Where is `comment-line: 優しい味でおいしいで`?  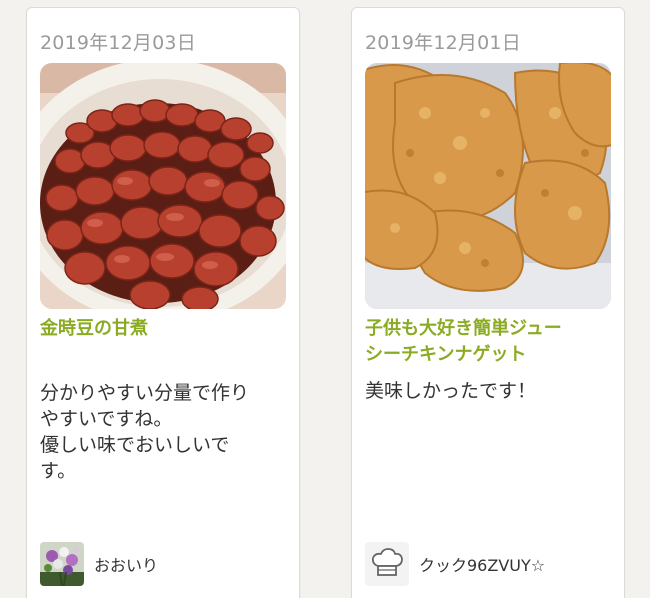 comment-line: 優しい味でおいしいで is located at coordinates (135, 445).